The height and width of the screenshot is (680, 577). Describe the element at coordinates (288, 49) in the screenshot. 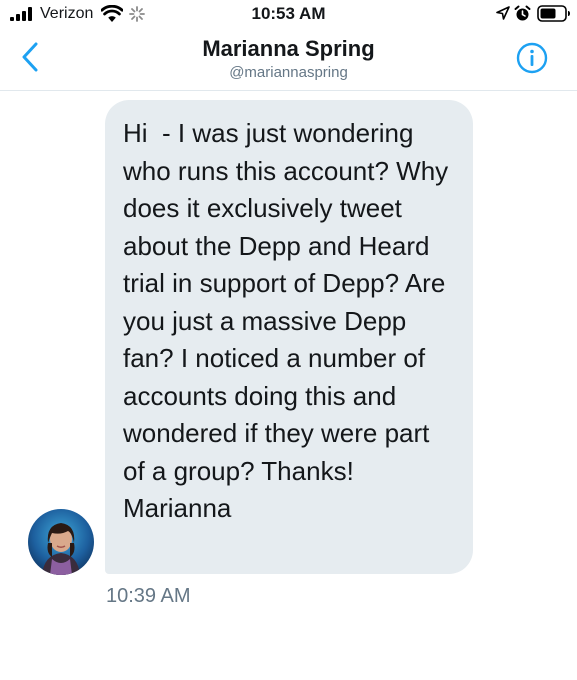

I see `contact-name: Marianna Spring` at that location.